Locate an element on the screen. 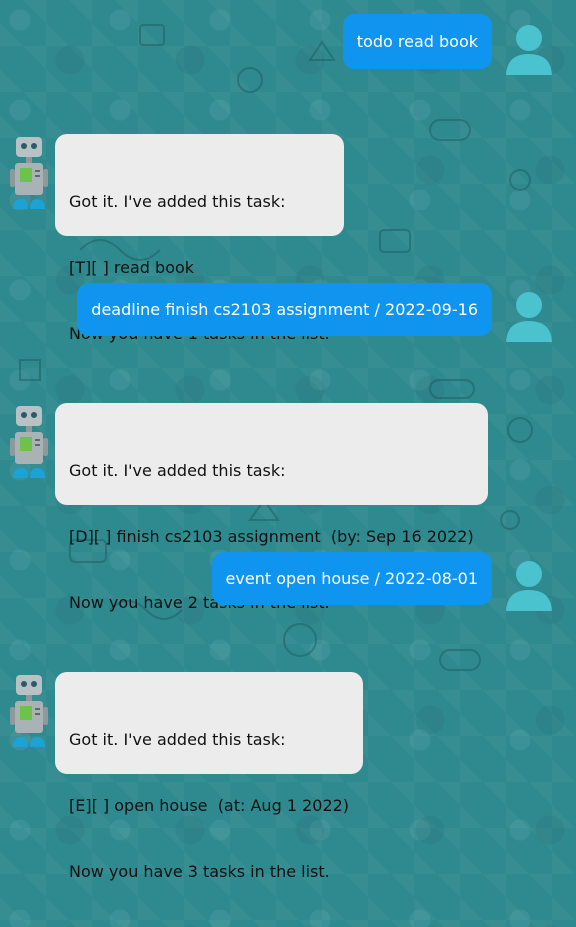 Image resolution: width=576 pixels, height=927 pixels. user-message-row: event open house / 2022-08-01 is located at coordinates (288, 582).